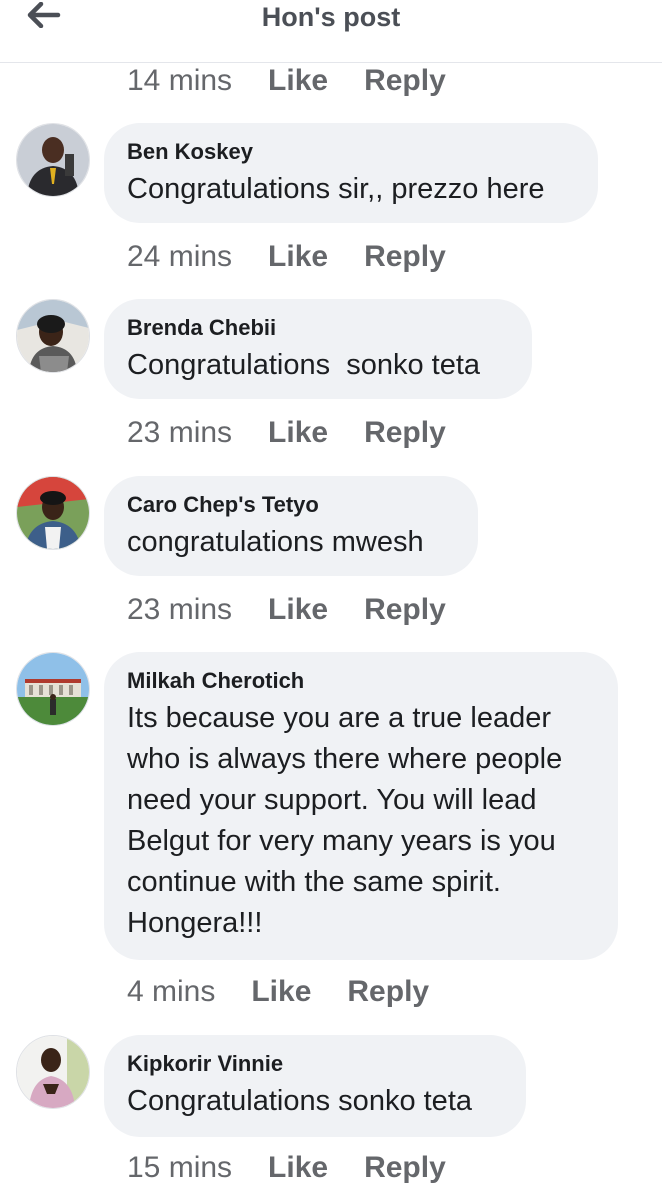 This screenshot has height=1188, width=662. Describe the element at coordinates (360, 681) in the screenshot. I see `comment-author: Milkah Cherotich` at that location.